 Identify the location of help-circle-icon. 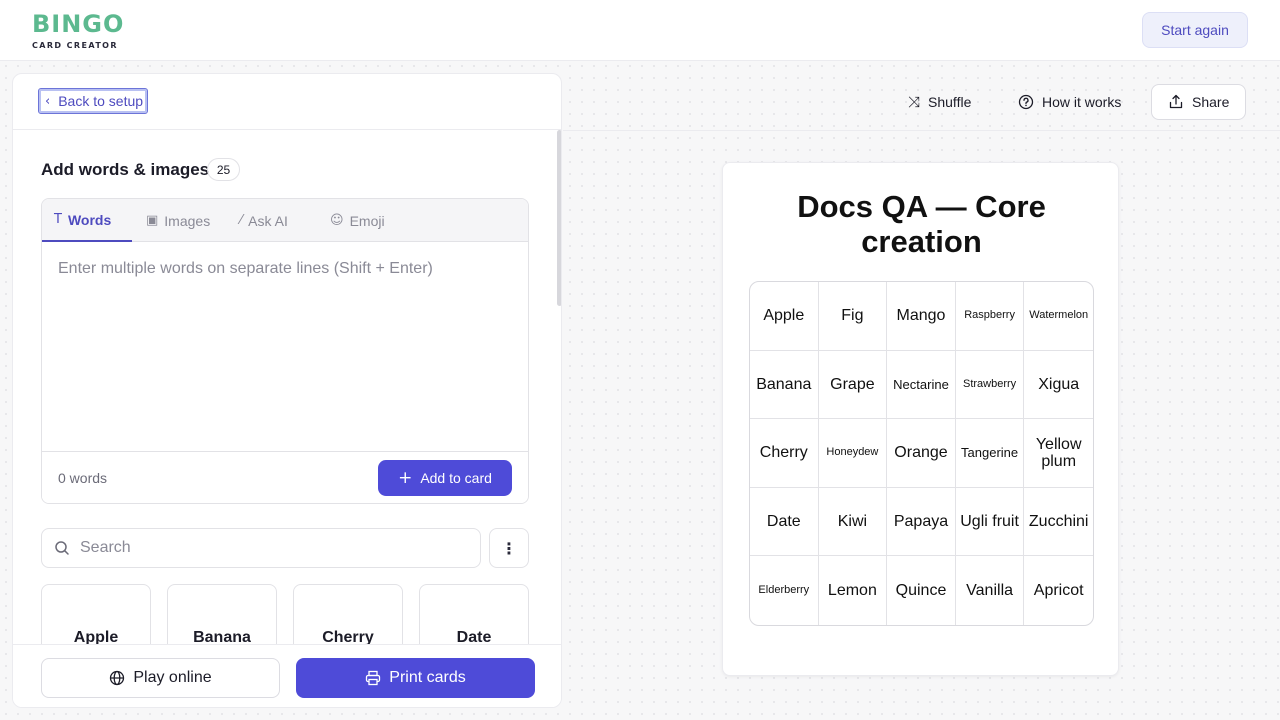
(1026, 102).